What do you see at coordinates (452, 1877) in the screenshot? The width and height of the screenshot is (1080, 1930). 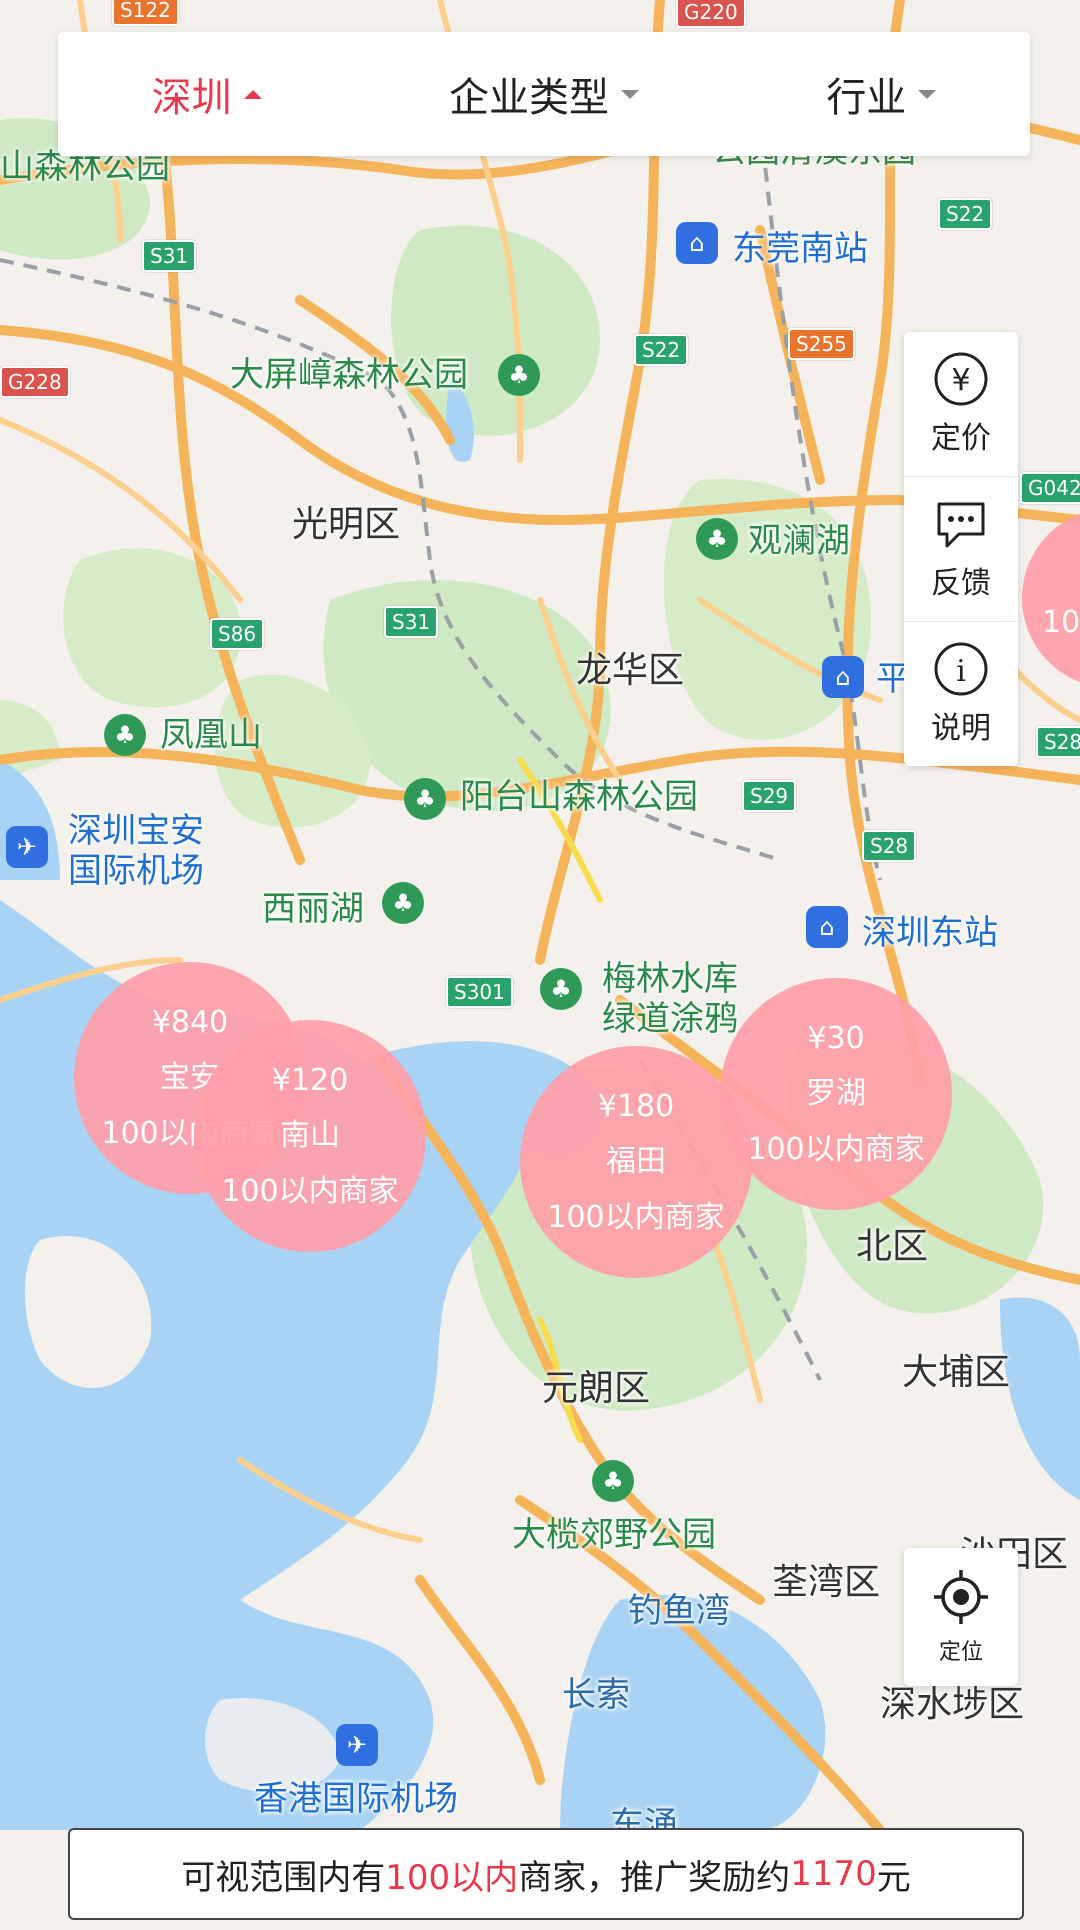 I see `summary-merchant-count: 100以内` at bounding box center [452, 1877].